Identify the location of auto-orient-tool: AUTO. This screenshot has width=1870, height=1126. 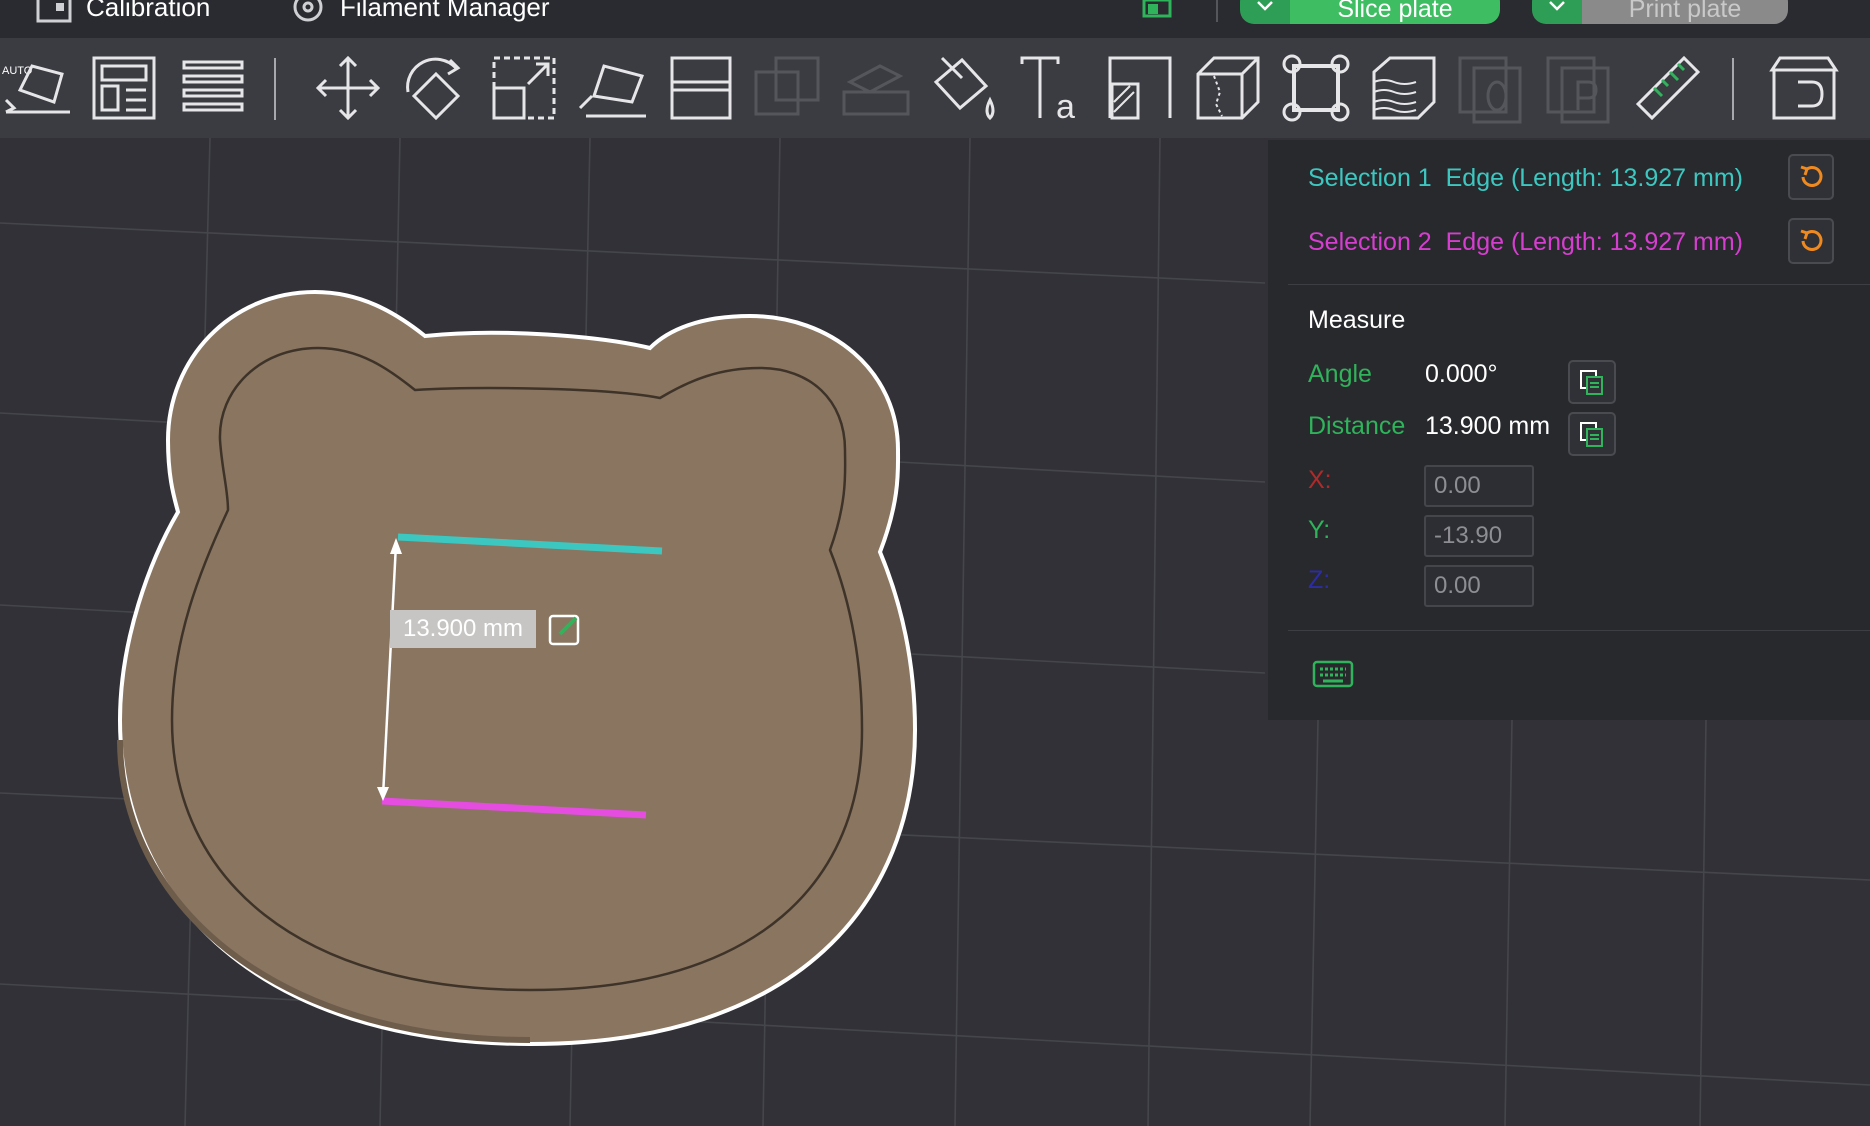
(38, 88).